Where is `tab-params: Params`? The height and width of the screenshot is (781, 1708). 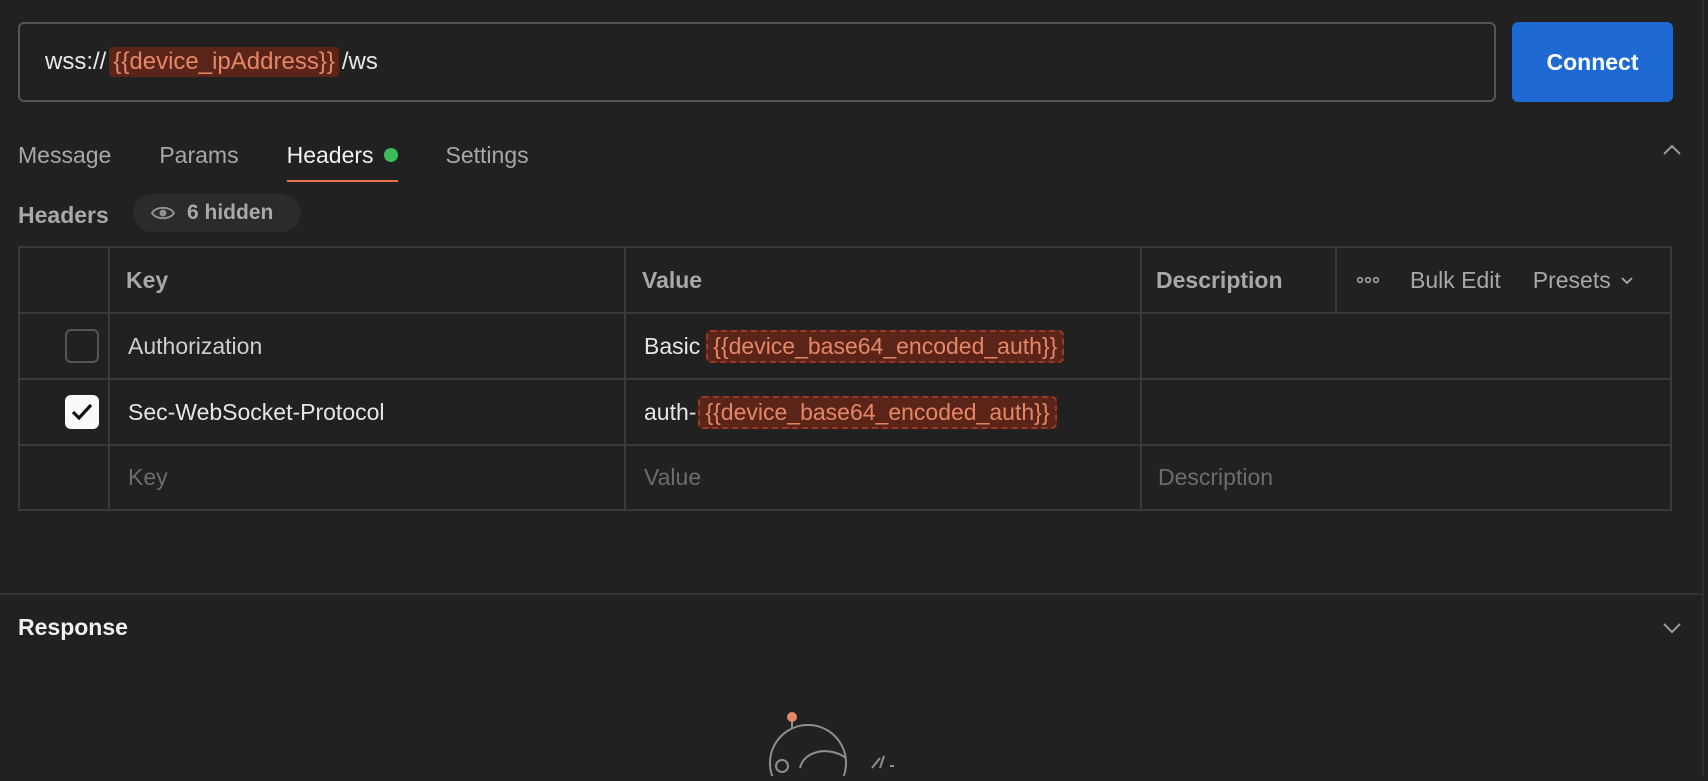 tab-params: Params is located at coordinates (198, 155).